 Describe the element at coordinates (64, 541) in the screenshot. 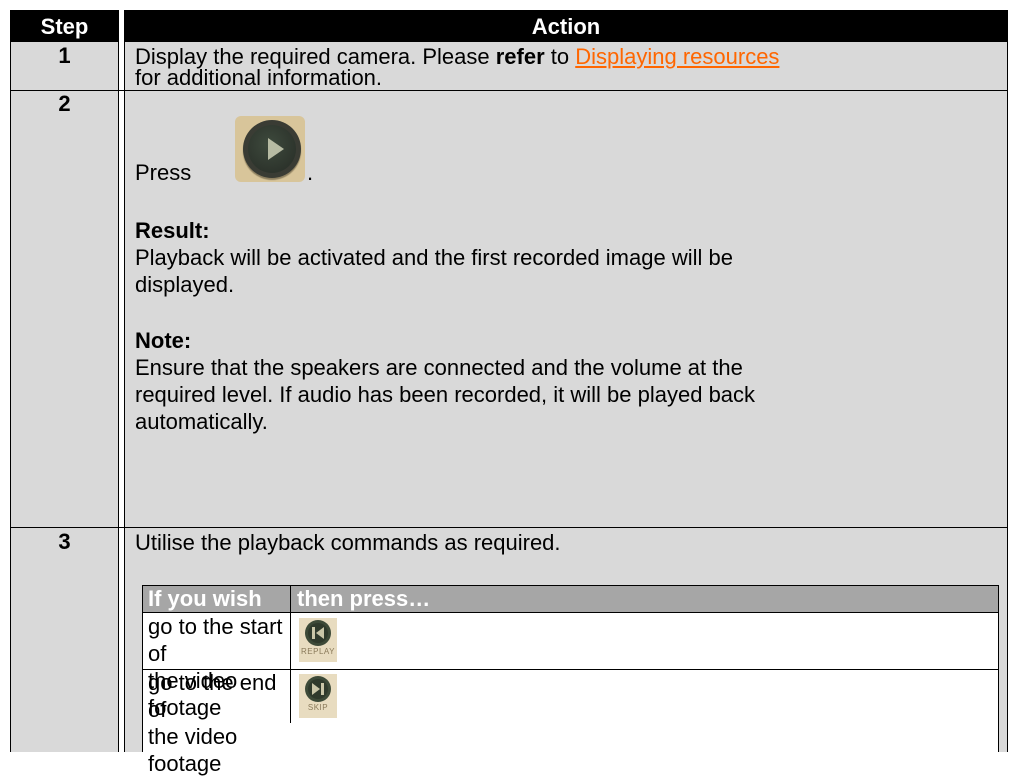

I see `step-number: 3` at that location.